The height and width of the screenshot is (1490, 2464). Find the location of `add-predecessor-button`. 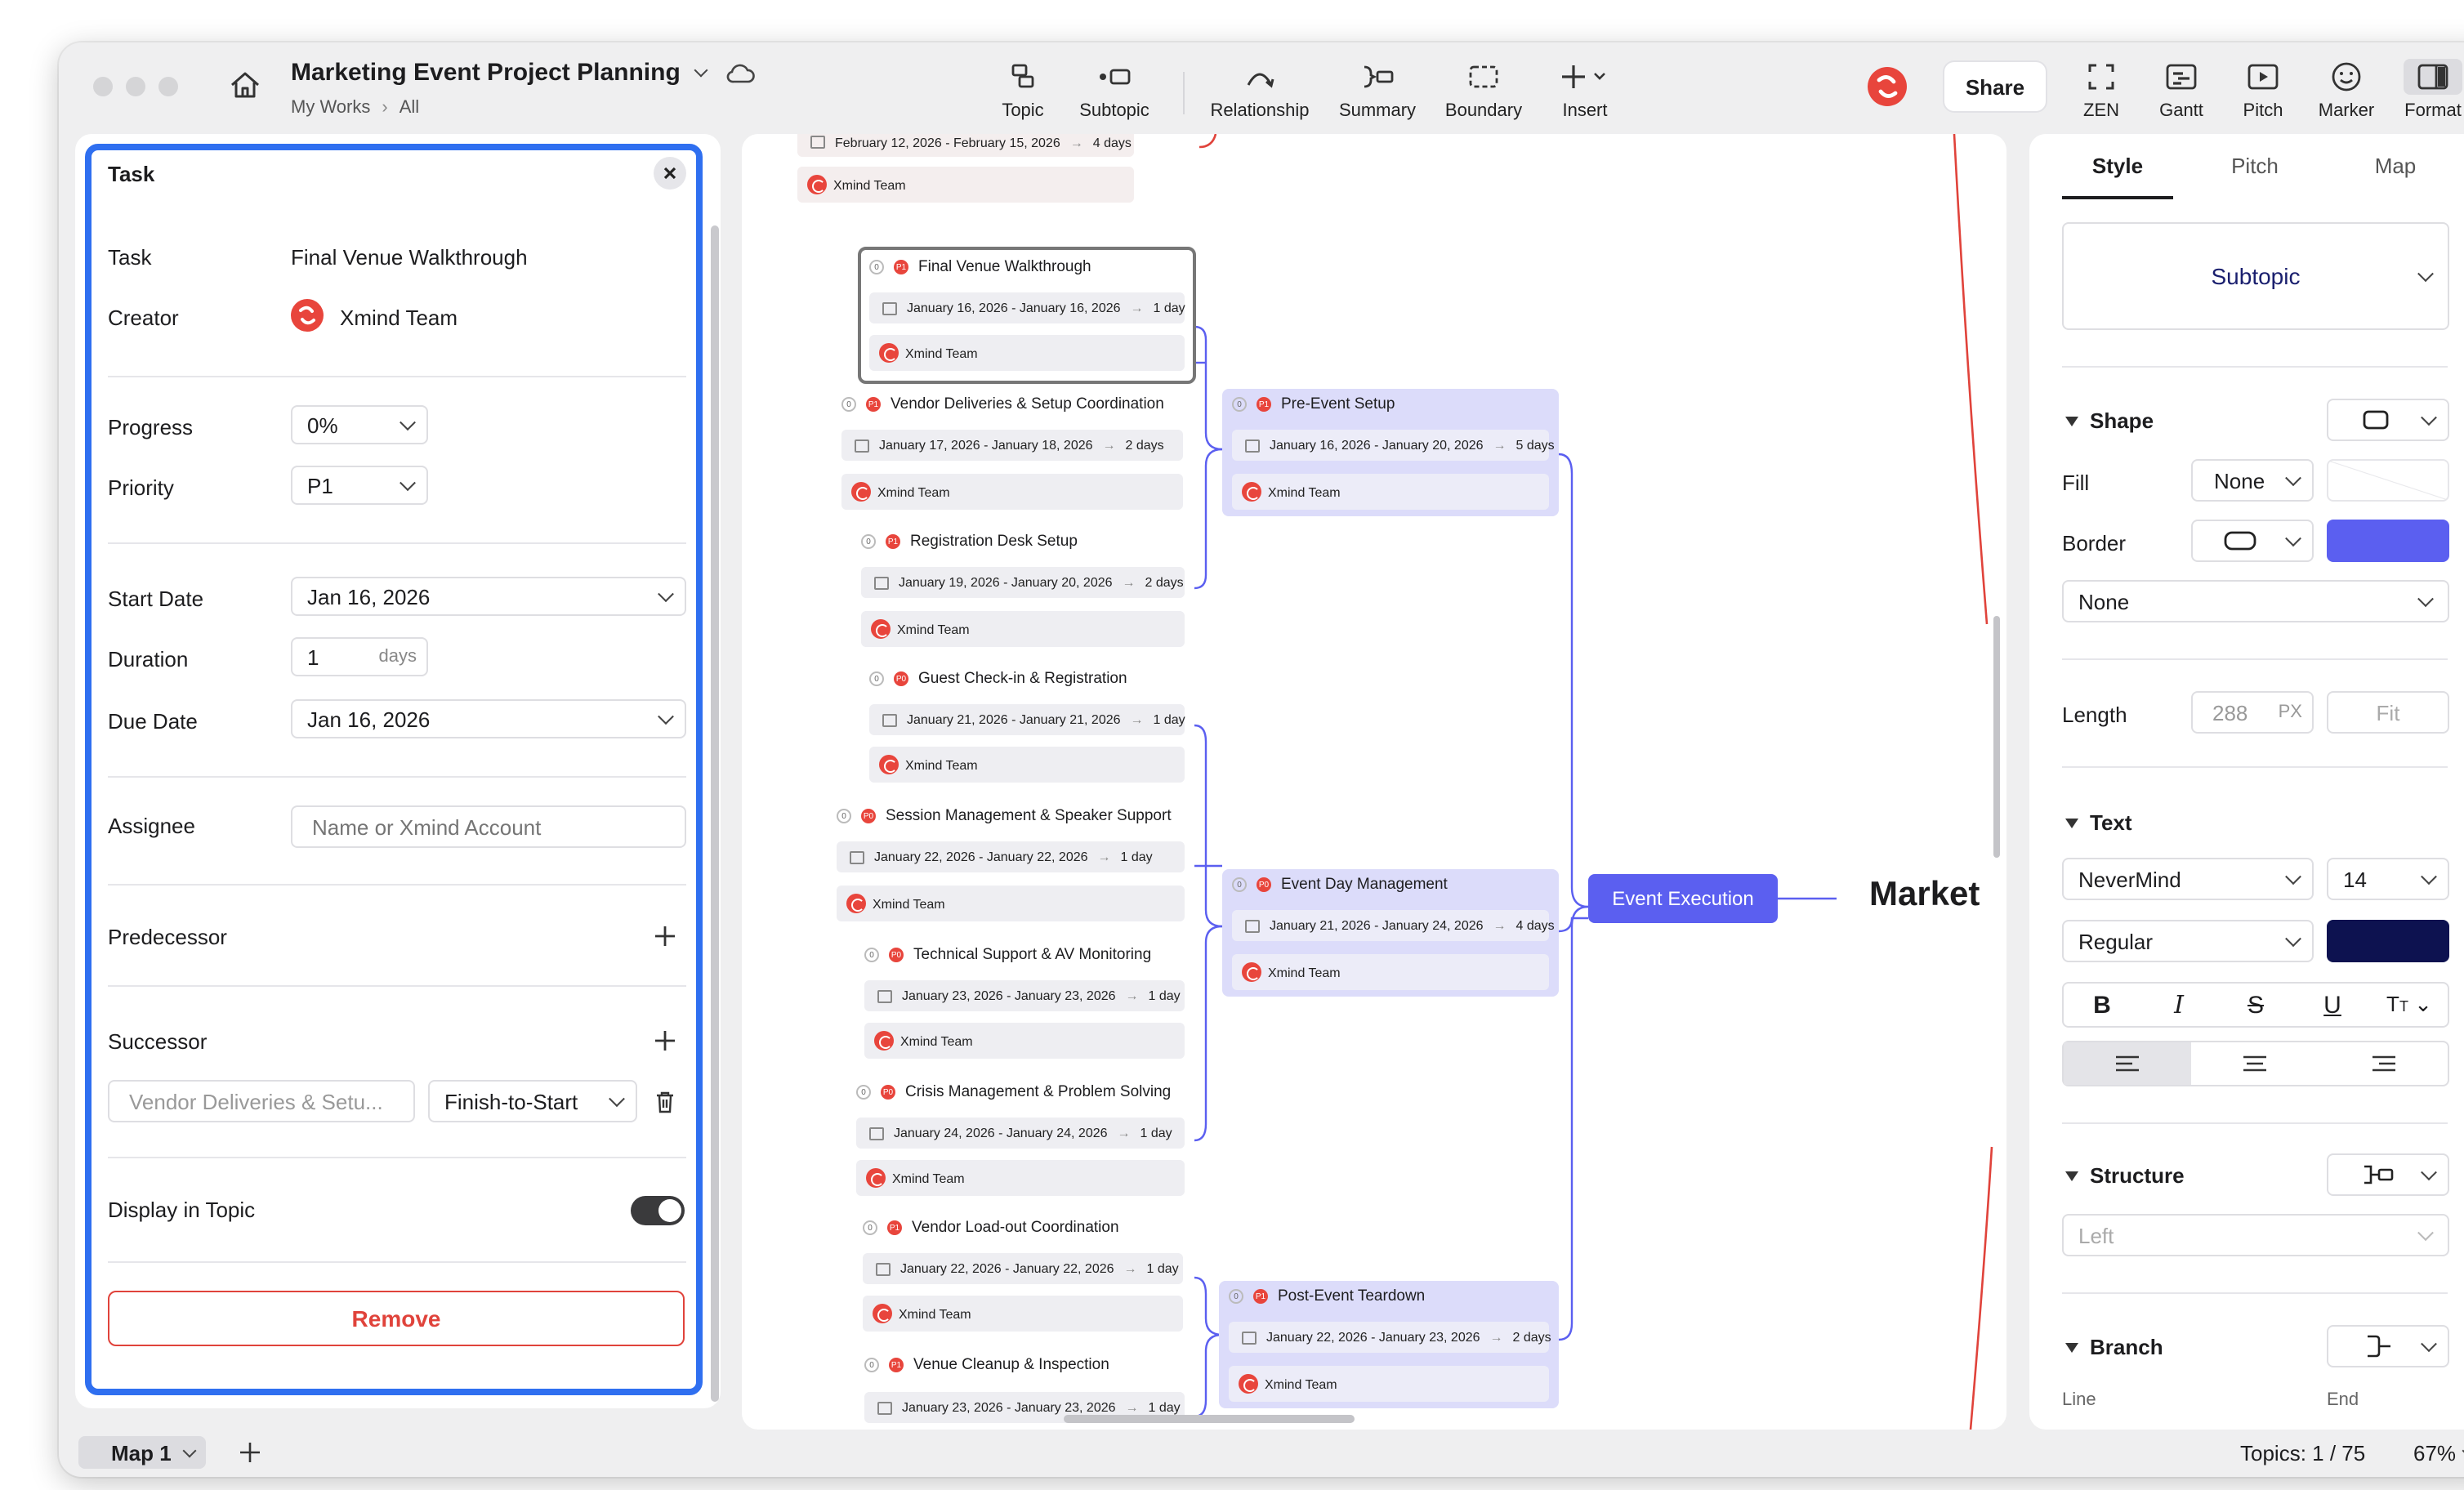

add-predecessor-button is located at coordinates (665, 936).